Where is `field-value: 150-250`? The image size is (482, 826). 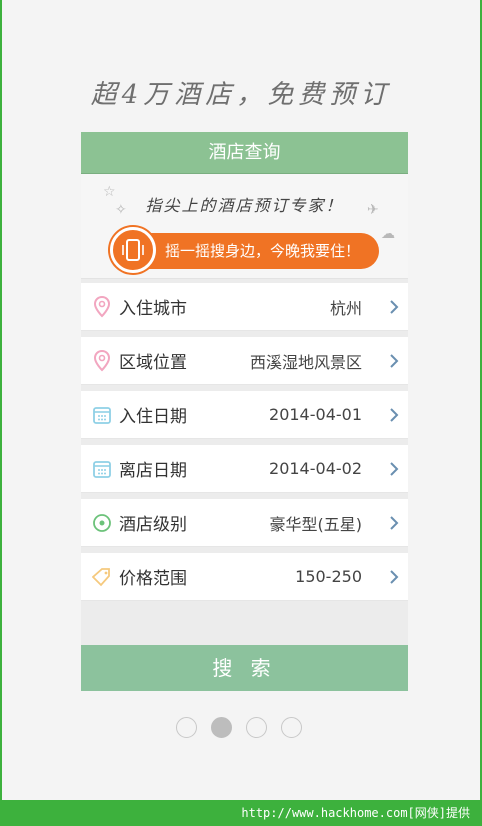 field-value: 150-250 is located at coordinates (328, 576).